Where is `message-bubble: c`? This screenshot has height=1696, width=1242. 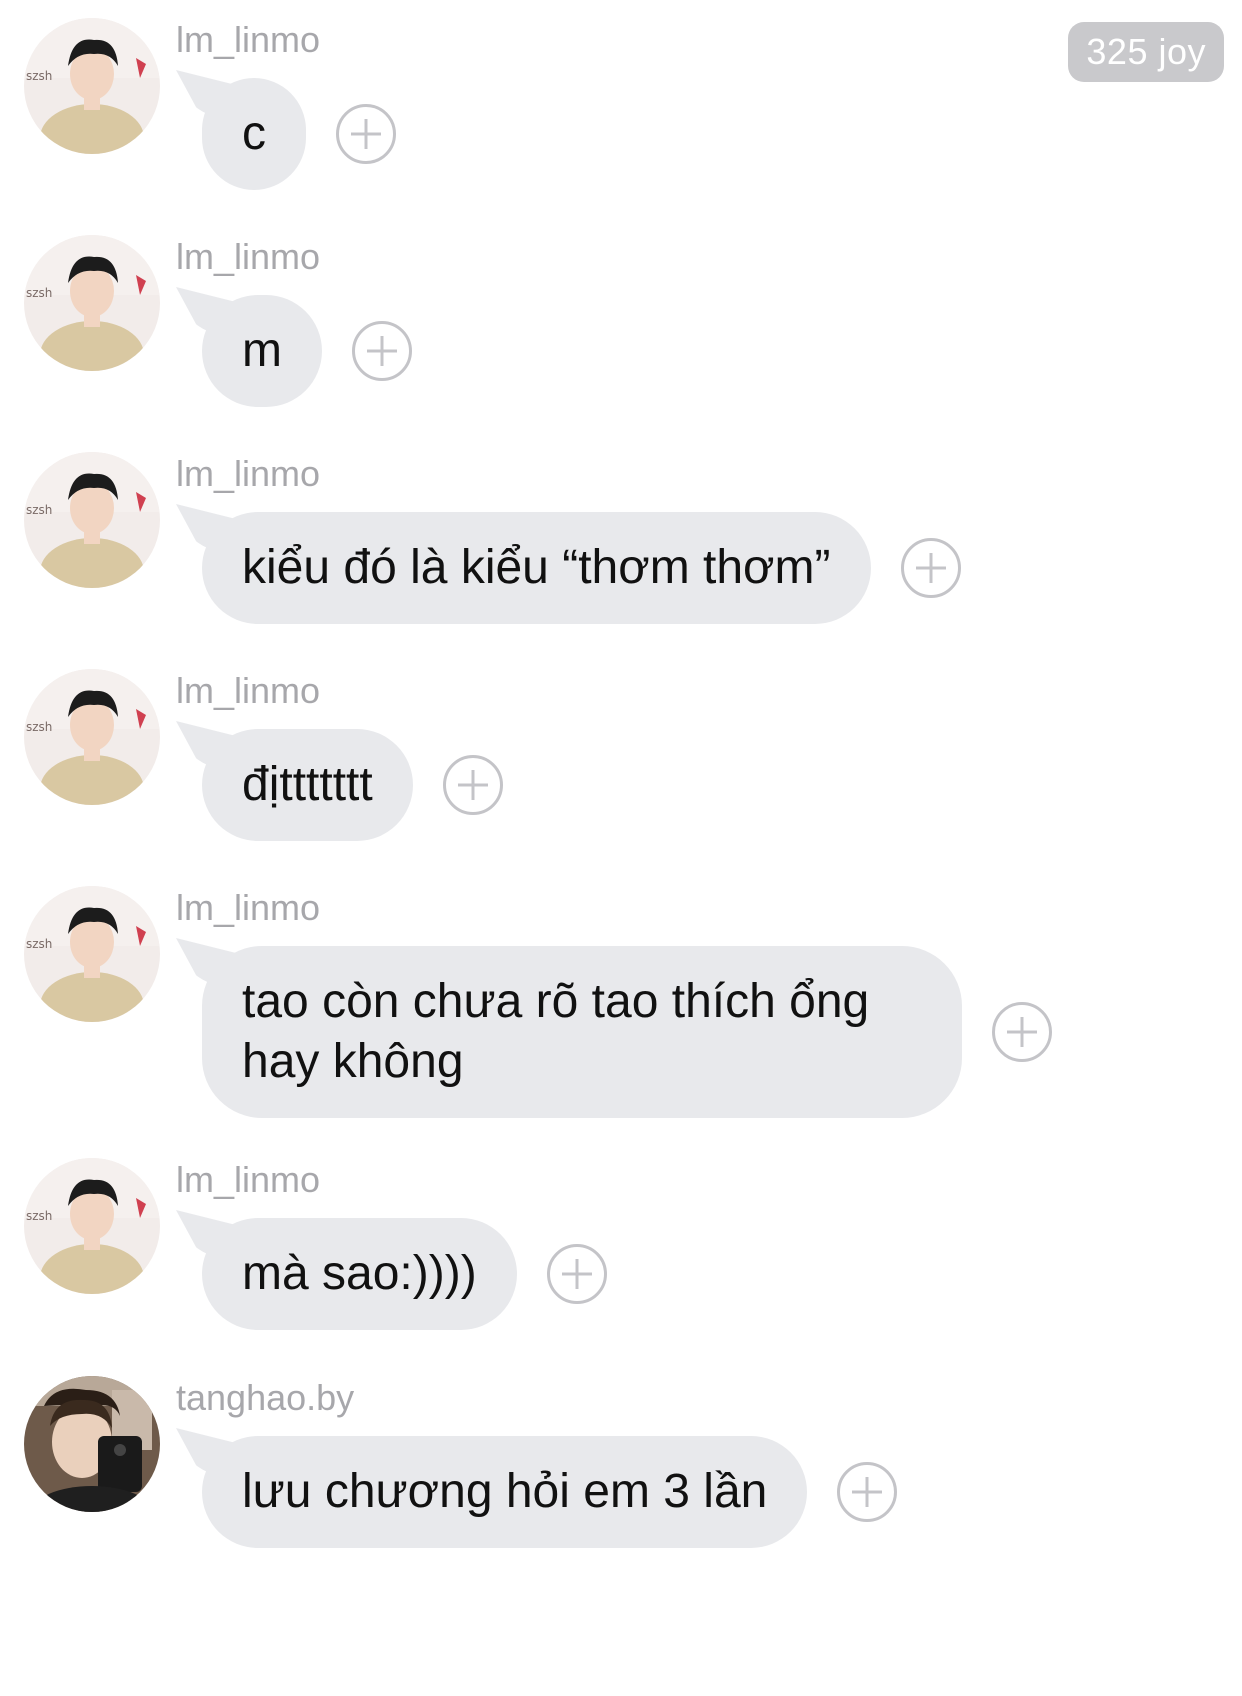
message-bubble: c is located at coordinates (254, 134).